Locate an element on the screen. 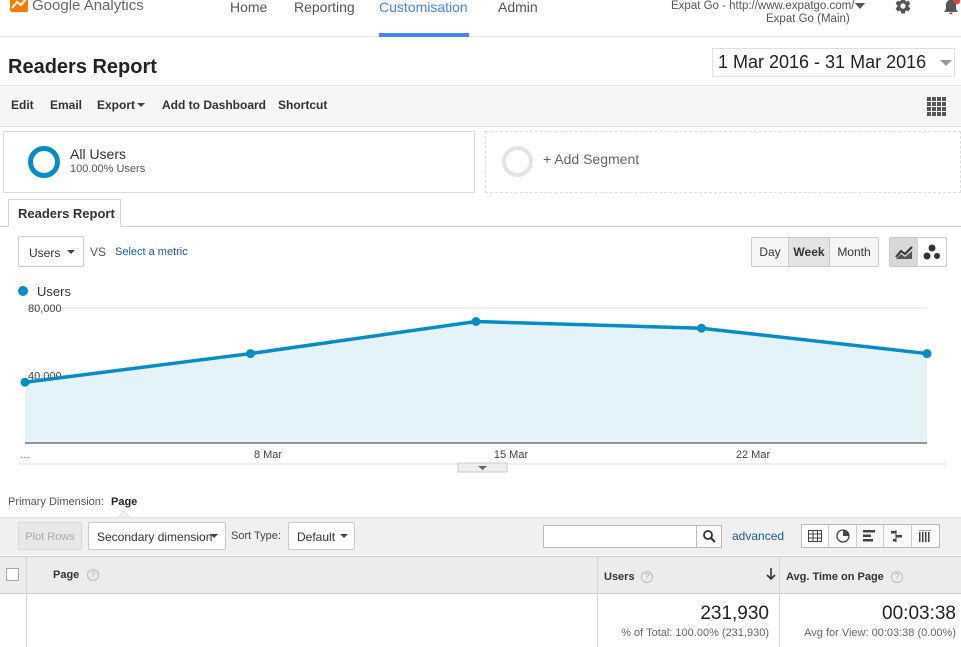 The height and width of the screenshot is (647, 961). avg-time-view-average: Avg for View: 00:03:38 (0.00%) is located at coordinates (880, 633).